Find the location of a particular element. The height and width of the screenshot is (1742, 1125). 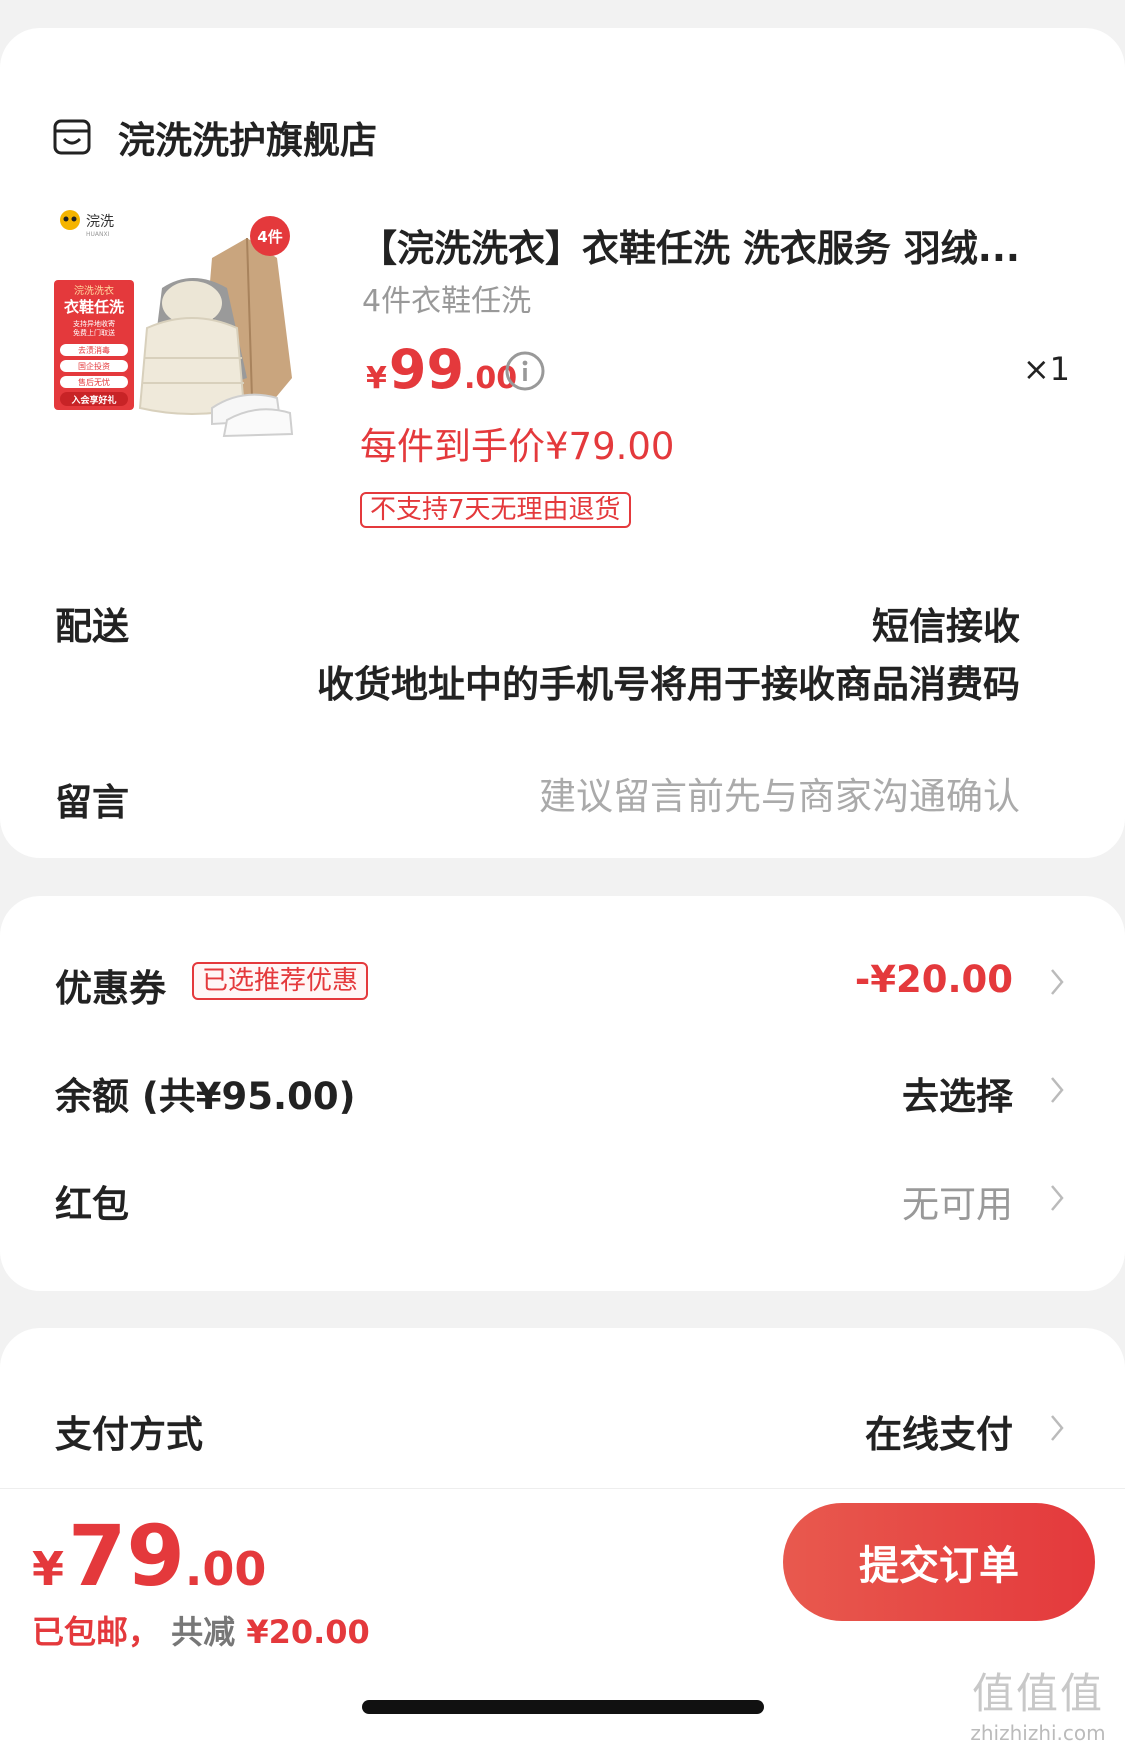

delivery-label: 配送 is located at coordinates (92, 626).